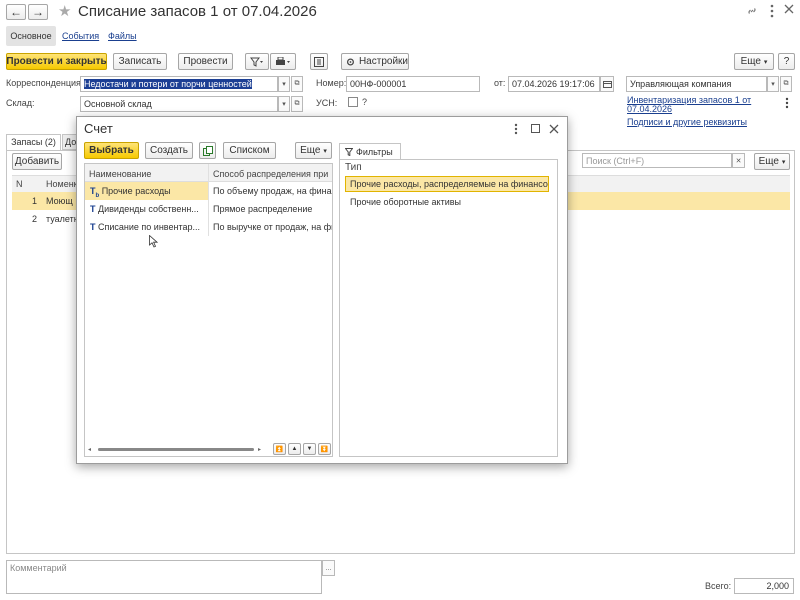 This screenshot has height=600, width=800. What do you see at coordinates (259, 449) in the screenshot?
I see `scroll-right-icon: ▸` at bounding box center [259, 449].